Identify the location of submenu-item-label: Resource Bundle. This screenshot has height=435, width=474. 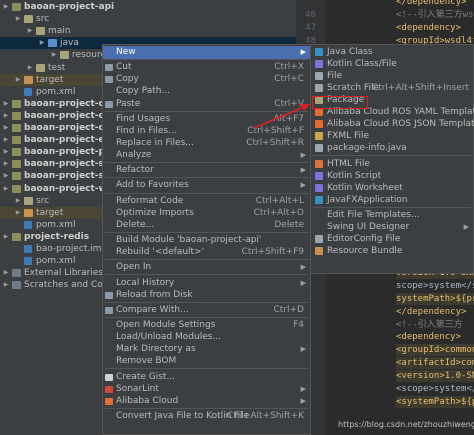
(365, 251).